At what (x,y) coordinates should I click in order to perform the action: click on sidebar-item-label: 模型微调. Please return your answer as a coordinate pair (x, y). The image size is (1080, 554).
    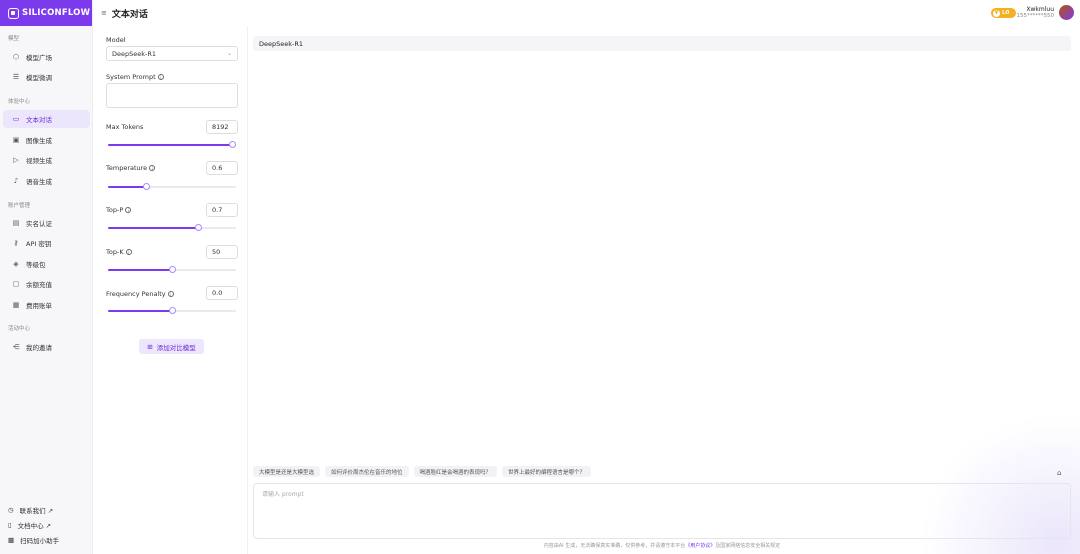
    Looking at the image, I should click on (39, 78).